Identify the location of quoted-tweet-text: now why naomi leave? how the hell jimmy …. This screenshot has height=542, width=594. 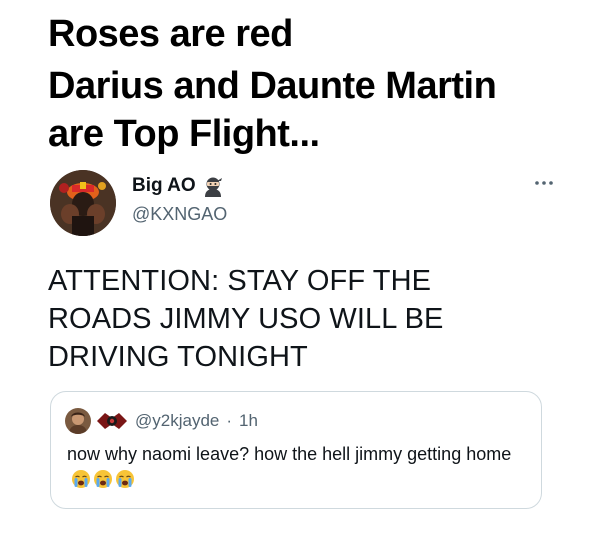
(297, 466).